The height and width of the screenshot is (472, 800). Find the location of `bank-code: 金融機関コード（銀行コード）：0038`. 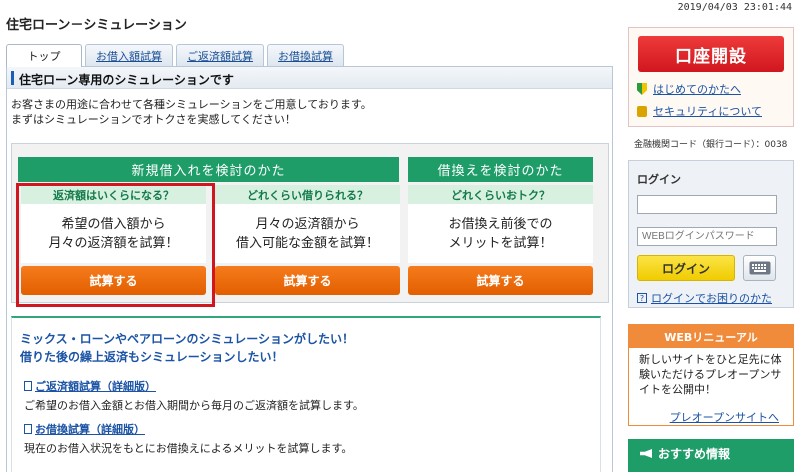

bank-code: 金融機関コード（銀行コード）：0038 is located at coordinates (711, 145).